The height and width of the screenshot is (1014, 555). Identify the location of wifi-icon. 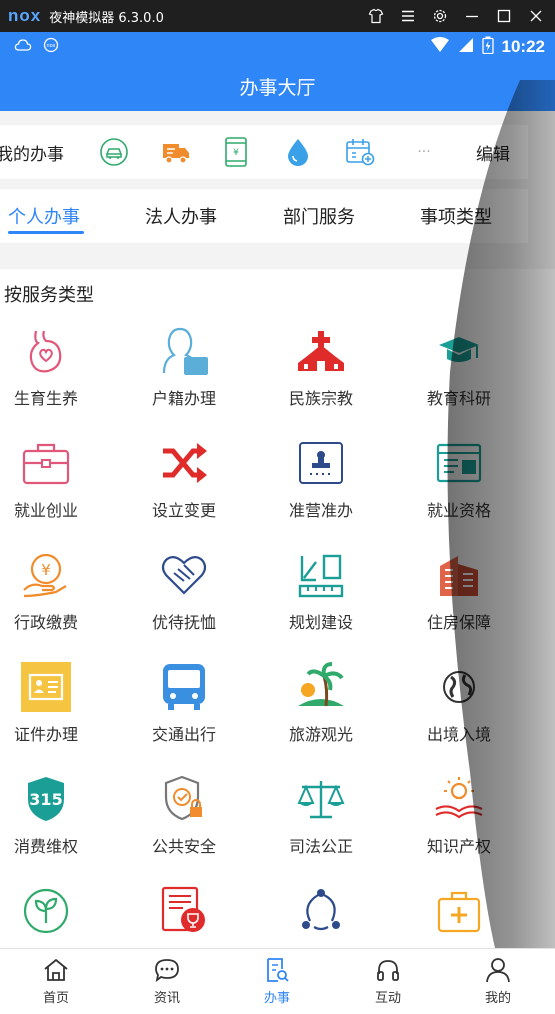
(440, 47).